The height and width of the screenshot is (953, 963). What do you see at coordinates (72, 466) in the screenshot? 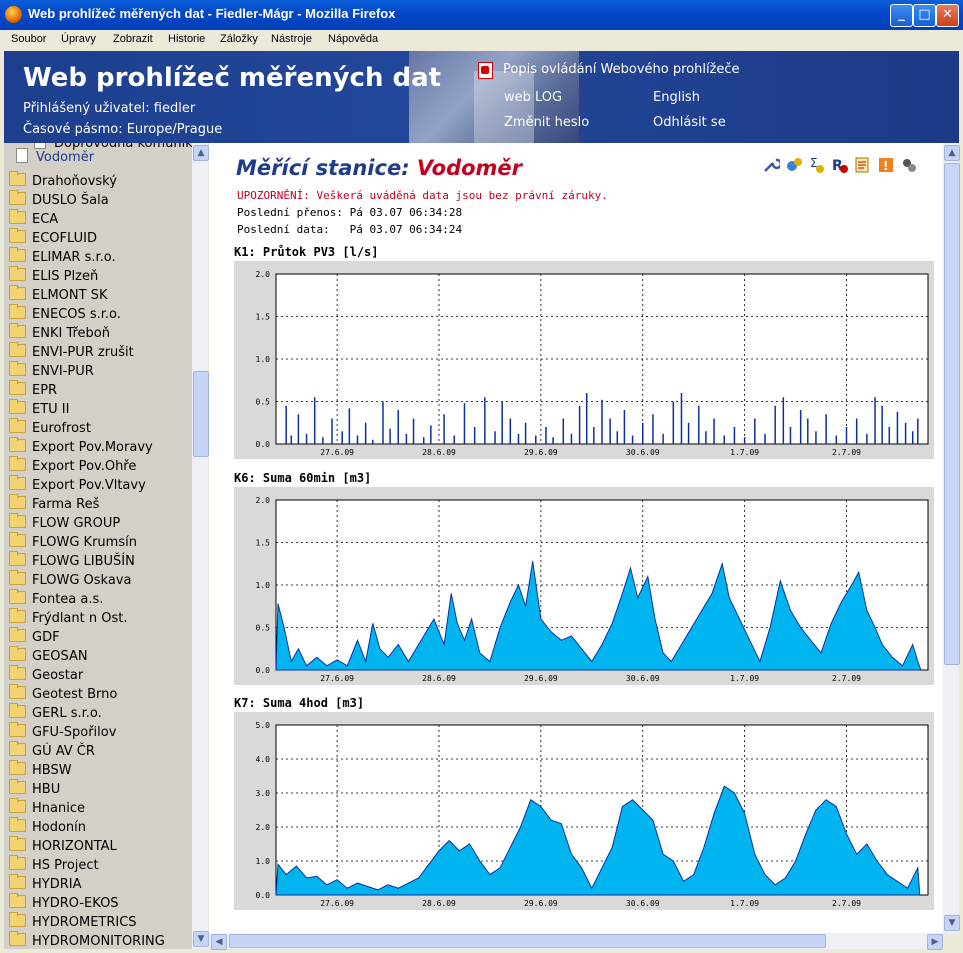
I see `tree-item: Export Pov.Ohře` at bounding box center [72, 466].